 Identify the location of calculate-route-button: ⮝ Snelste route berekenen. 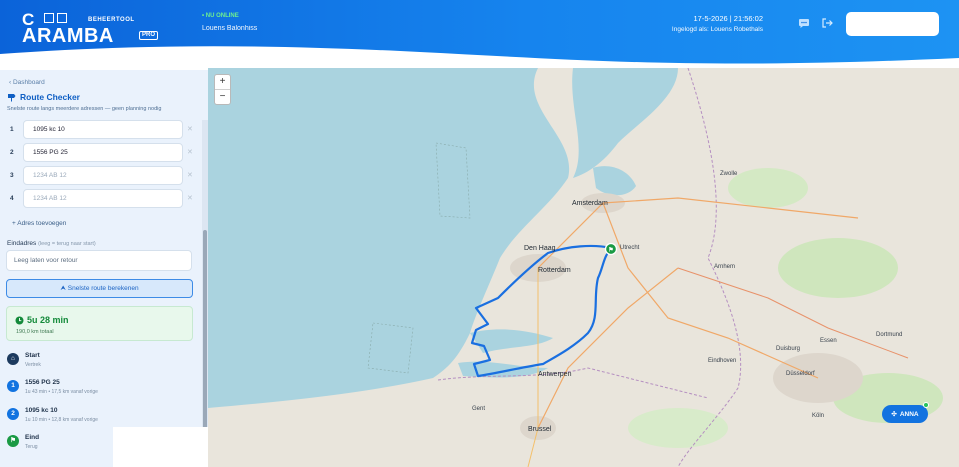
(99, 288).